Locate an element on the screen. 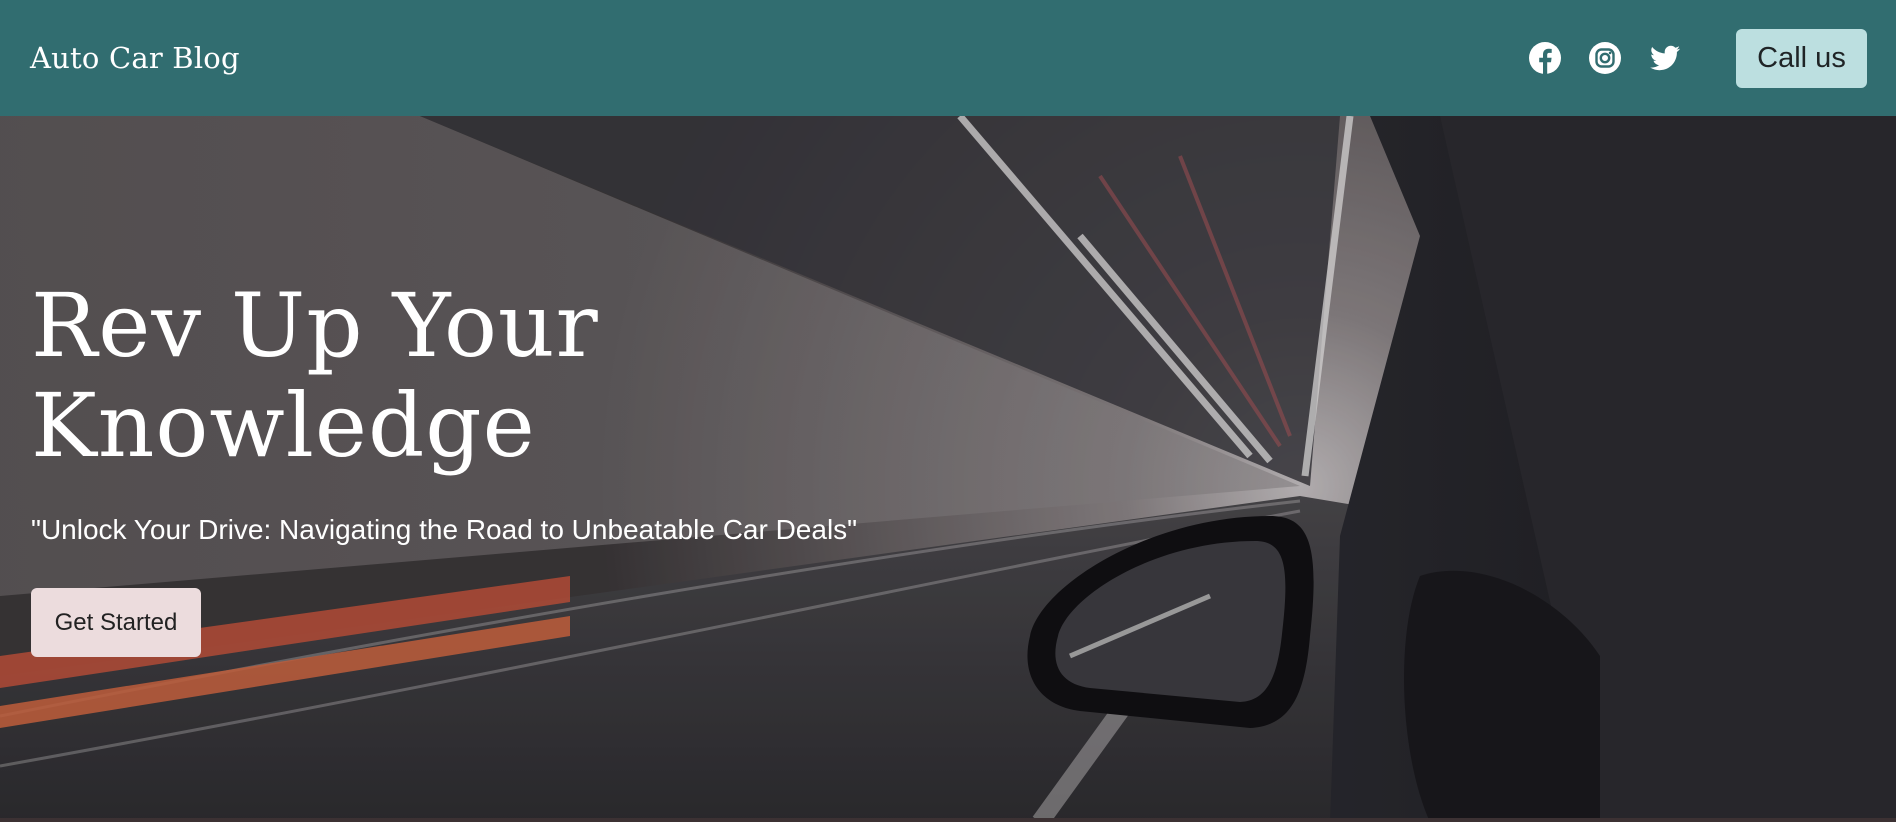 This screenshot has height=822, width=1896. hero-title-line1: Rev Up Your is located at coordinates (315, 325).